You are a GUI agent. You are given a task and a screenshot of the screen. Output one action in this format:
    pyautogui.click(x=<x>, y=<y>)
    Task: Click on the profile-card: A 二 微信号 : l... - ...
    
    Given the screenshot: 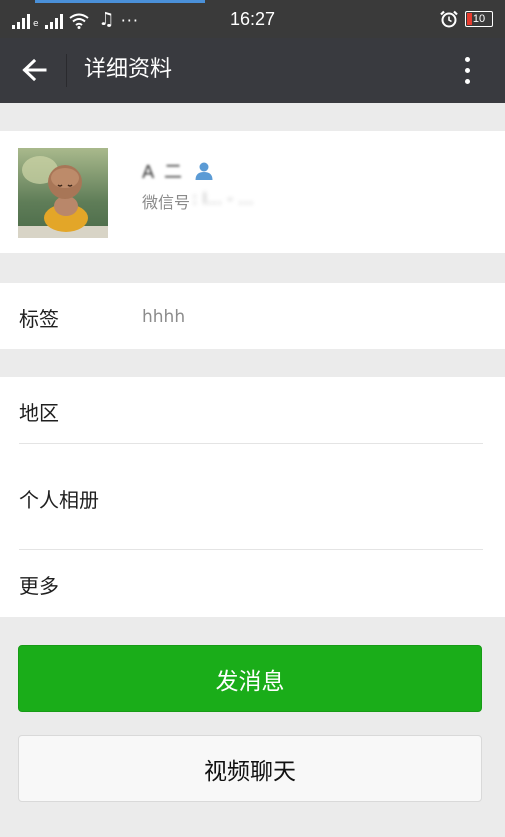 What is the action you would take?
    pyautogui.click(x=252, y=192)
    